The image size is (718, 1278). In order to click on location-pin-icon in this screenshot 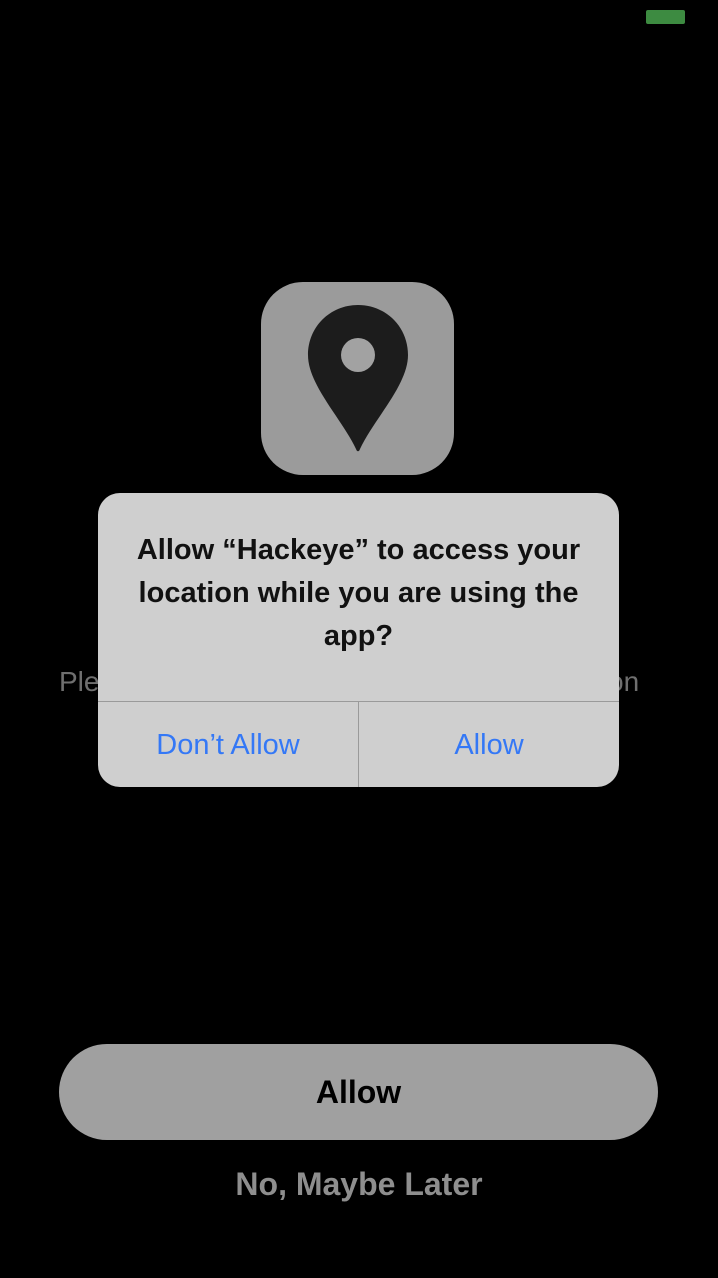, I will do `click(357, 378)`.